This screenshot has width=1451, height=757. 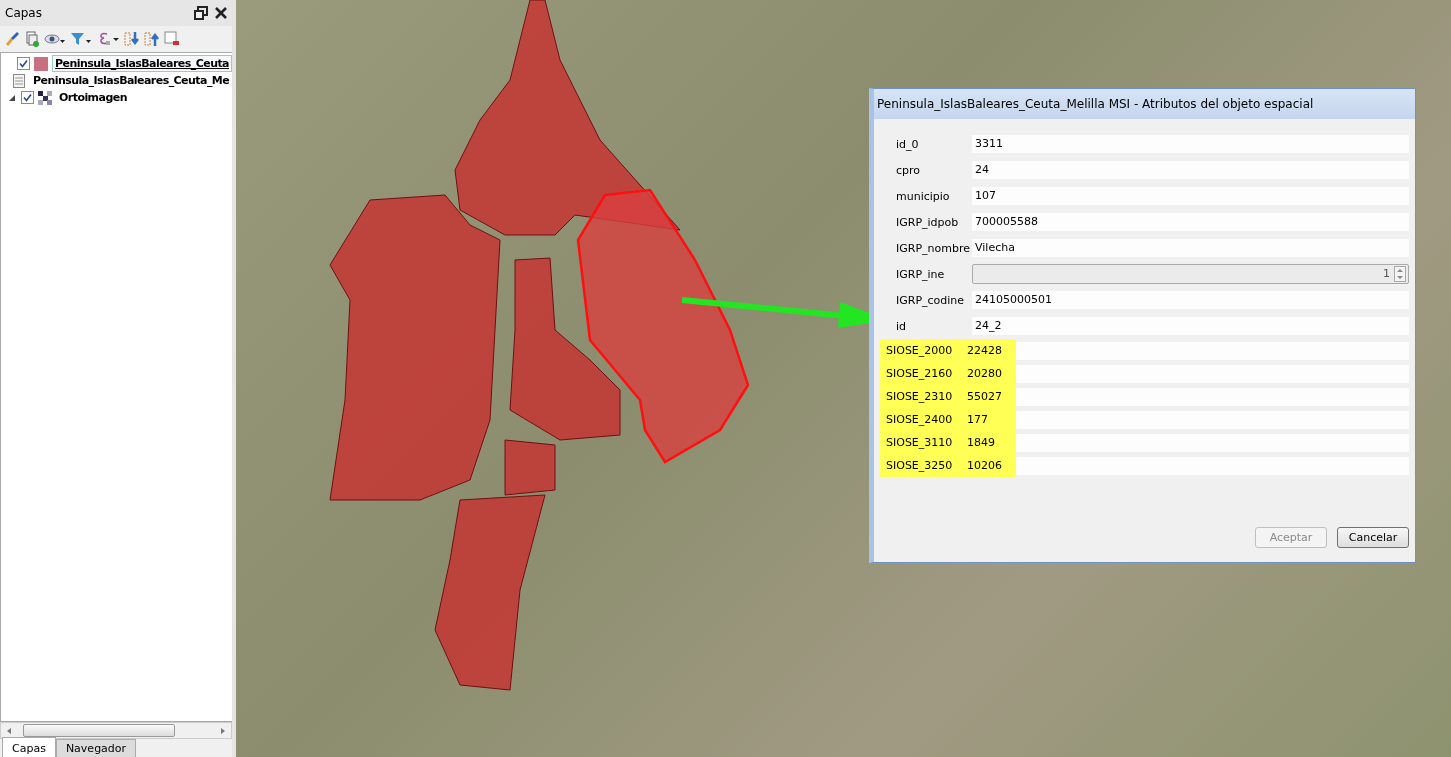 I want to click on input-field: 107, so click(x=1190, y=196).